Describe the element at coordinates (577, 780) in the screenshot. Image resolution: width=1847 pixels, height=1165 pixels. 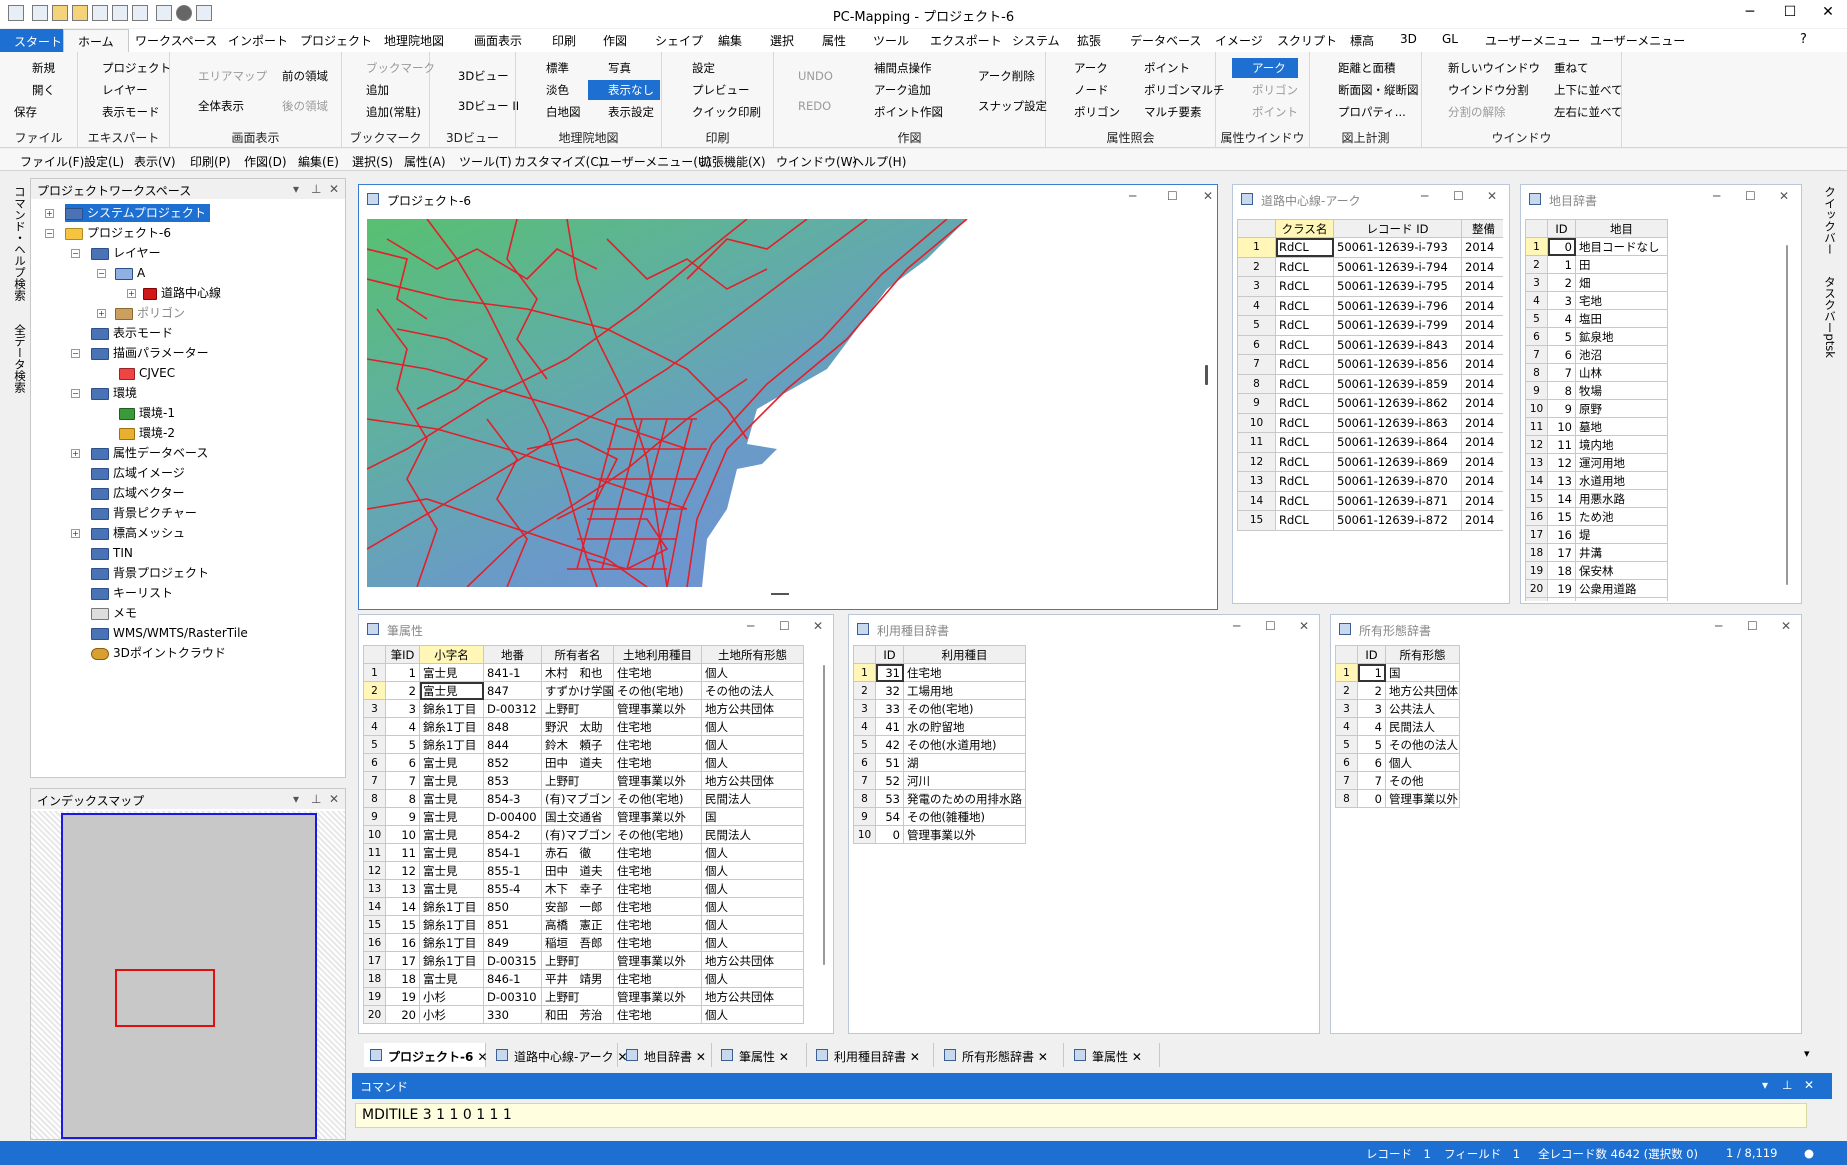
I see `table-cell: 上野町` at that location.